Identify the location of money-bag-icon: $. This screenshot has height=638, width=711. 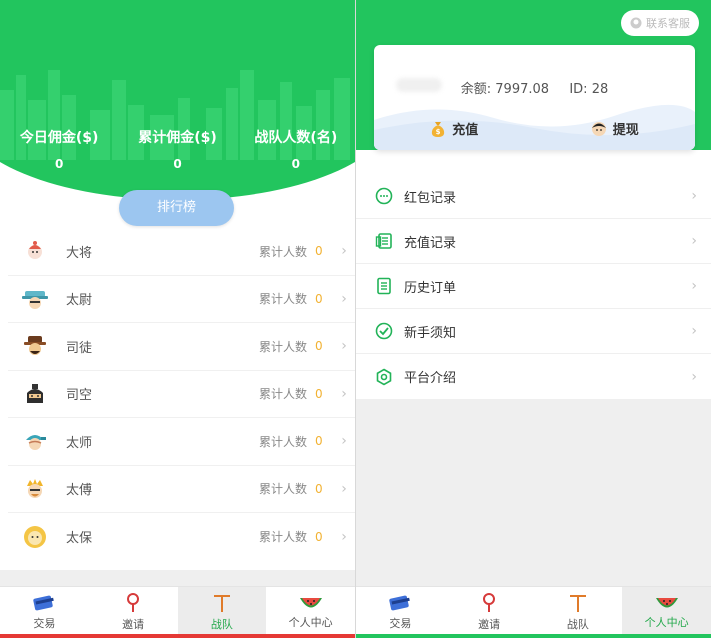
(438, 129).